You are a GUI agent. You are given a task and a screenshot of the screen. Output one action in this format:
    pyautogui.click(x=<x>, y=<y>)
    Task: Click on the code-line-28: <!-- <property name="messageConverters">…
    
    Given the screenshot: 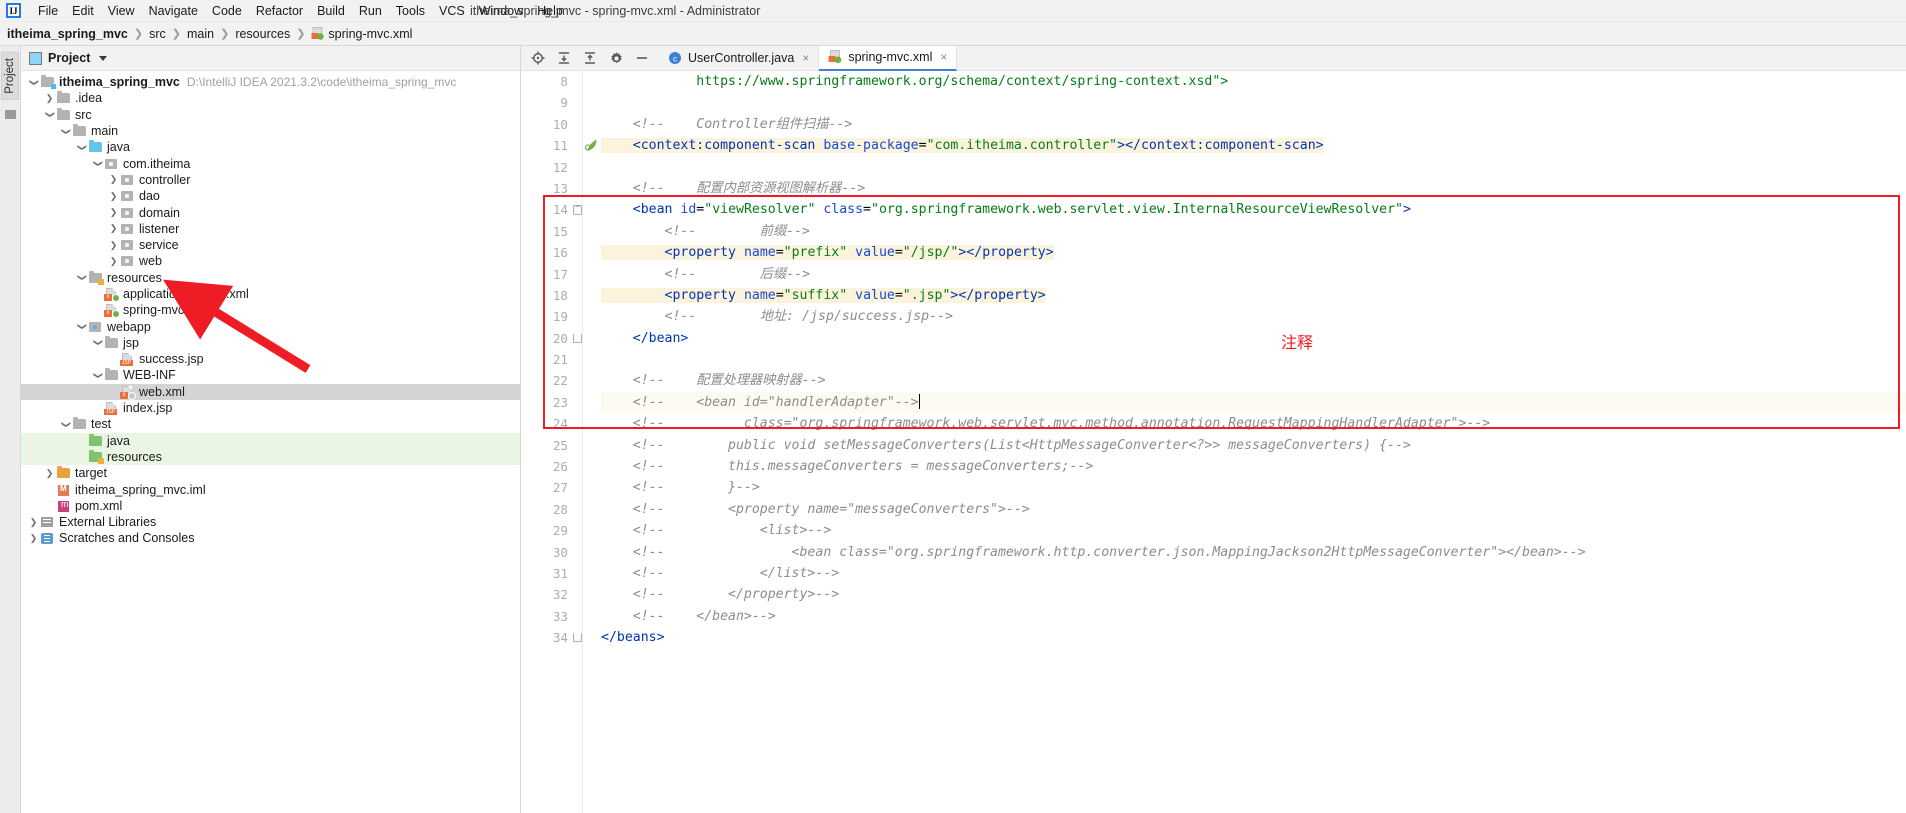 What is the action you would take?
    pyautogui.click(x=1253, y=509)
    